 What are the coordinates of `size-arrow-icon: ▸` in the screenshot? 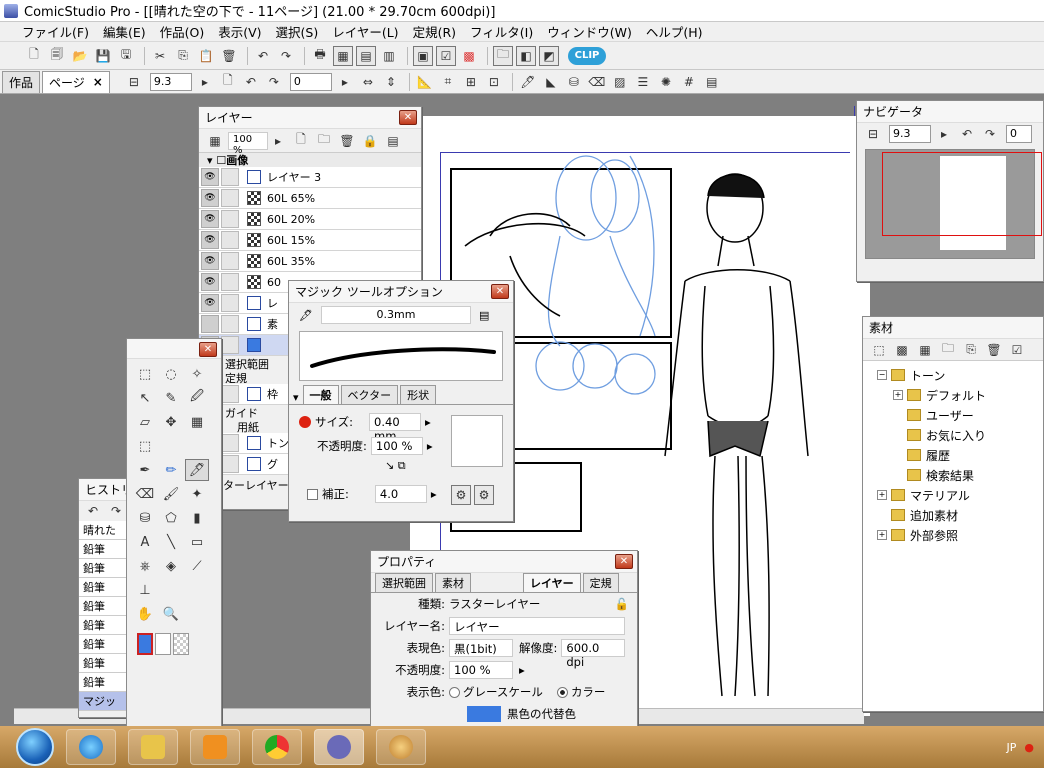 It's located at (428, 422).